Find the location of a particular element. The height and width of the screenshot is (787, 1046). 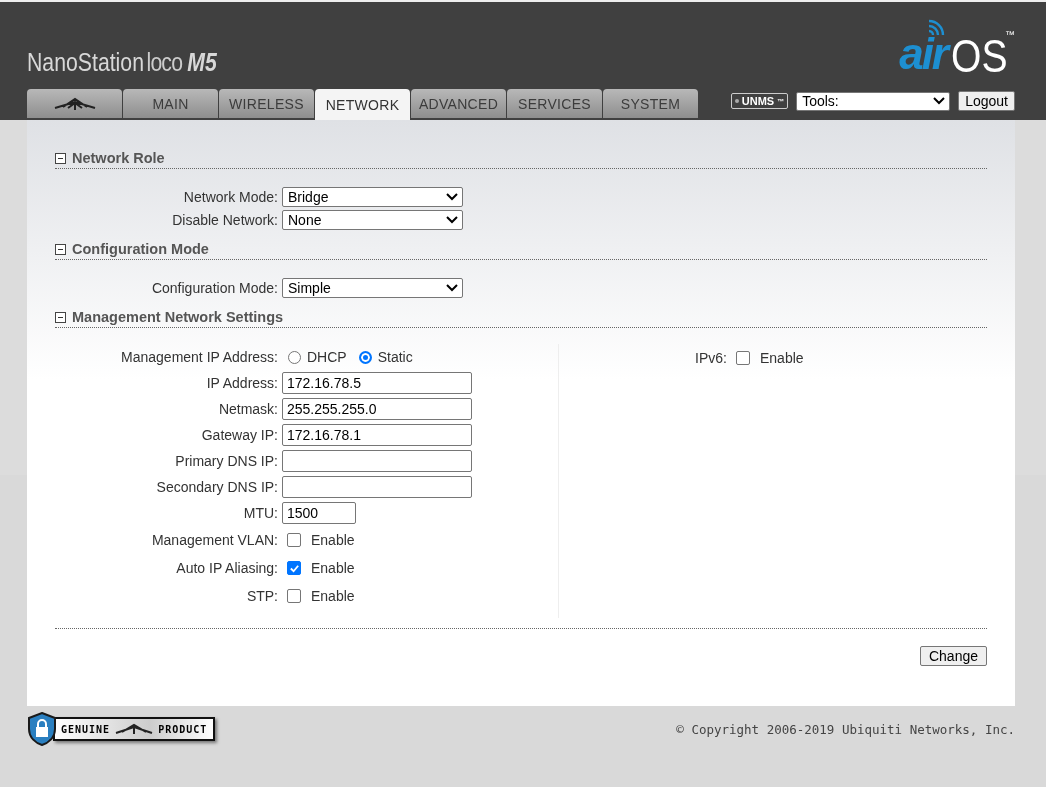

input-field: 255.255.255.0 is located at coordinates (377, 409).